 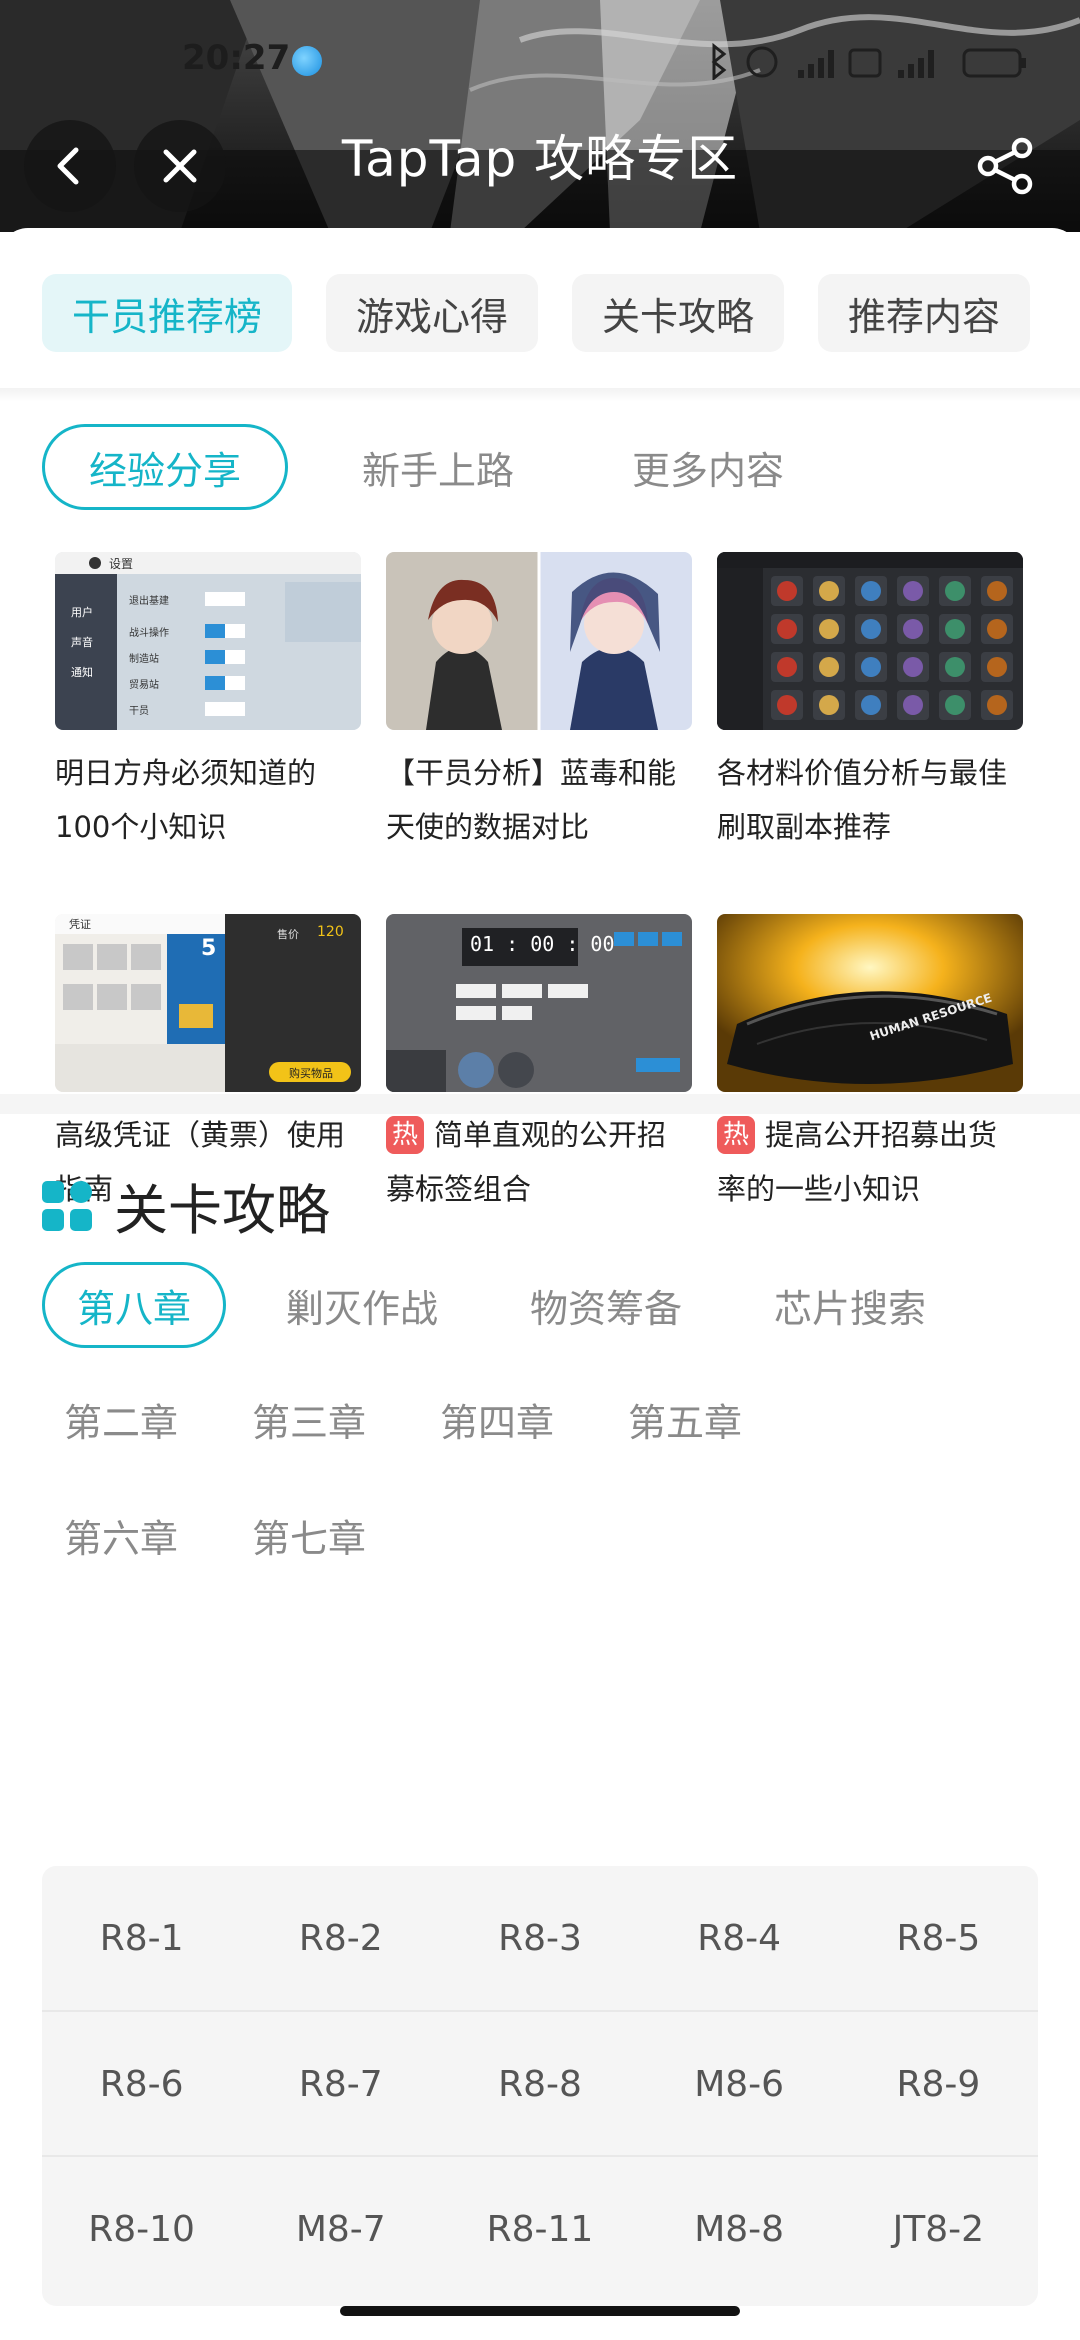 What do you see at coordinates (938, 1938) in the screenshot?
I see `stage-link: R8-5` at bounding box center [938, 1938].